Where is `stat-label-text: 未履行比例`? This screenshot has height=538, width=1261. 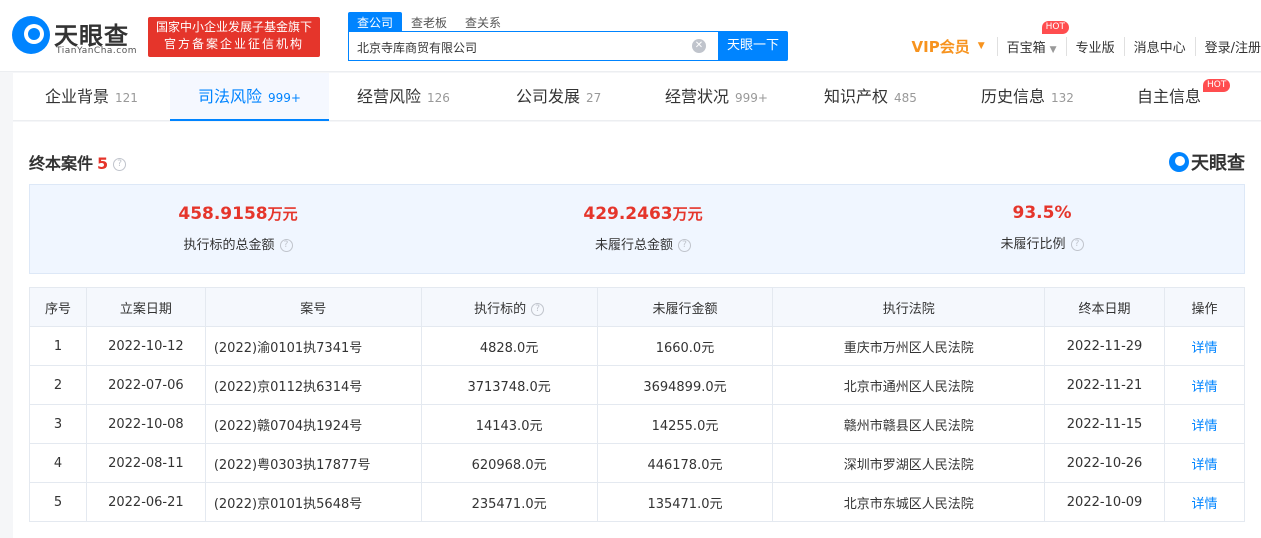 stat-label-text: 未履行比例 is located at coordinates (1033, 244).